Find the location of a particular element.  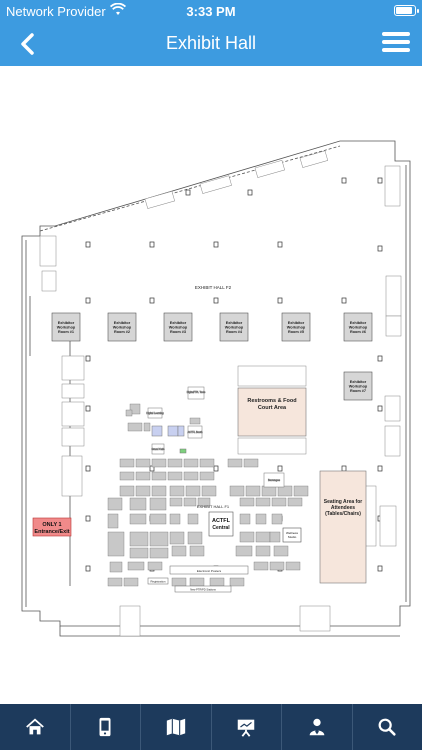

navigation-bar: Exhibit Hall is located at coordinates (211, 44).